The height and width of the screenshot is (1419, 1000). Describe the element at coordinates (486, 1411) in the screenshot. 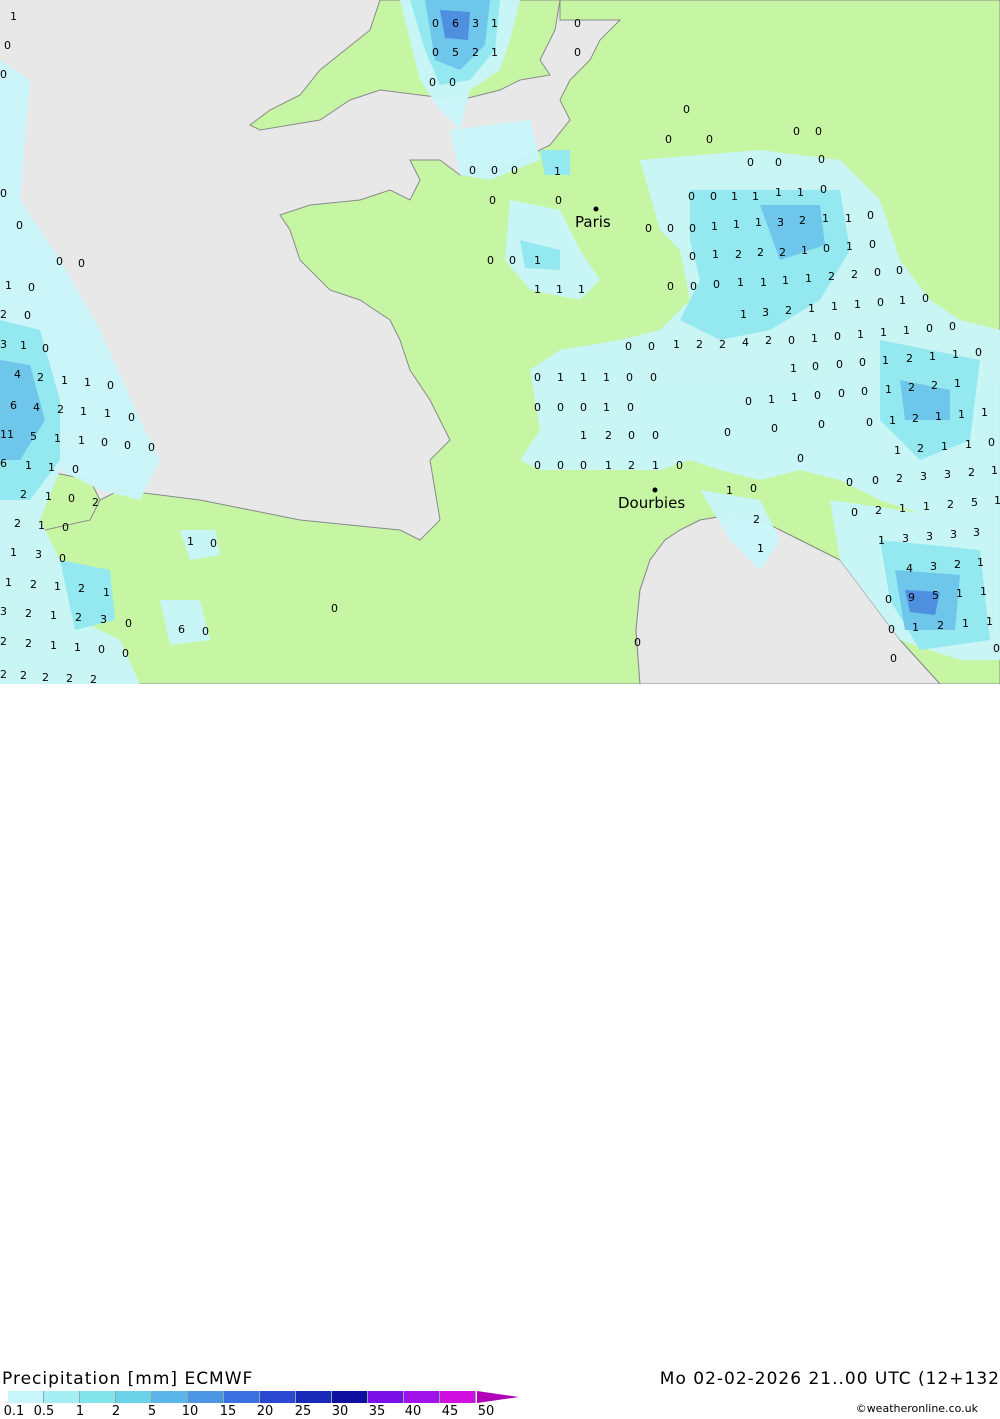

I see `scale-tick-label: 50` at that location.